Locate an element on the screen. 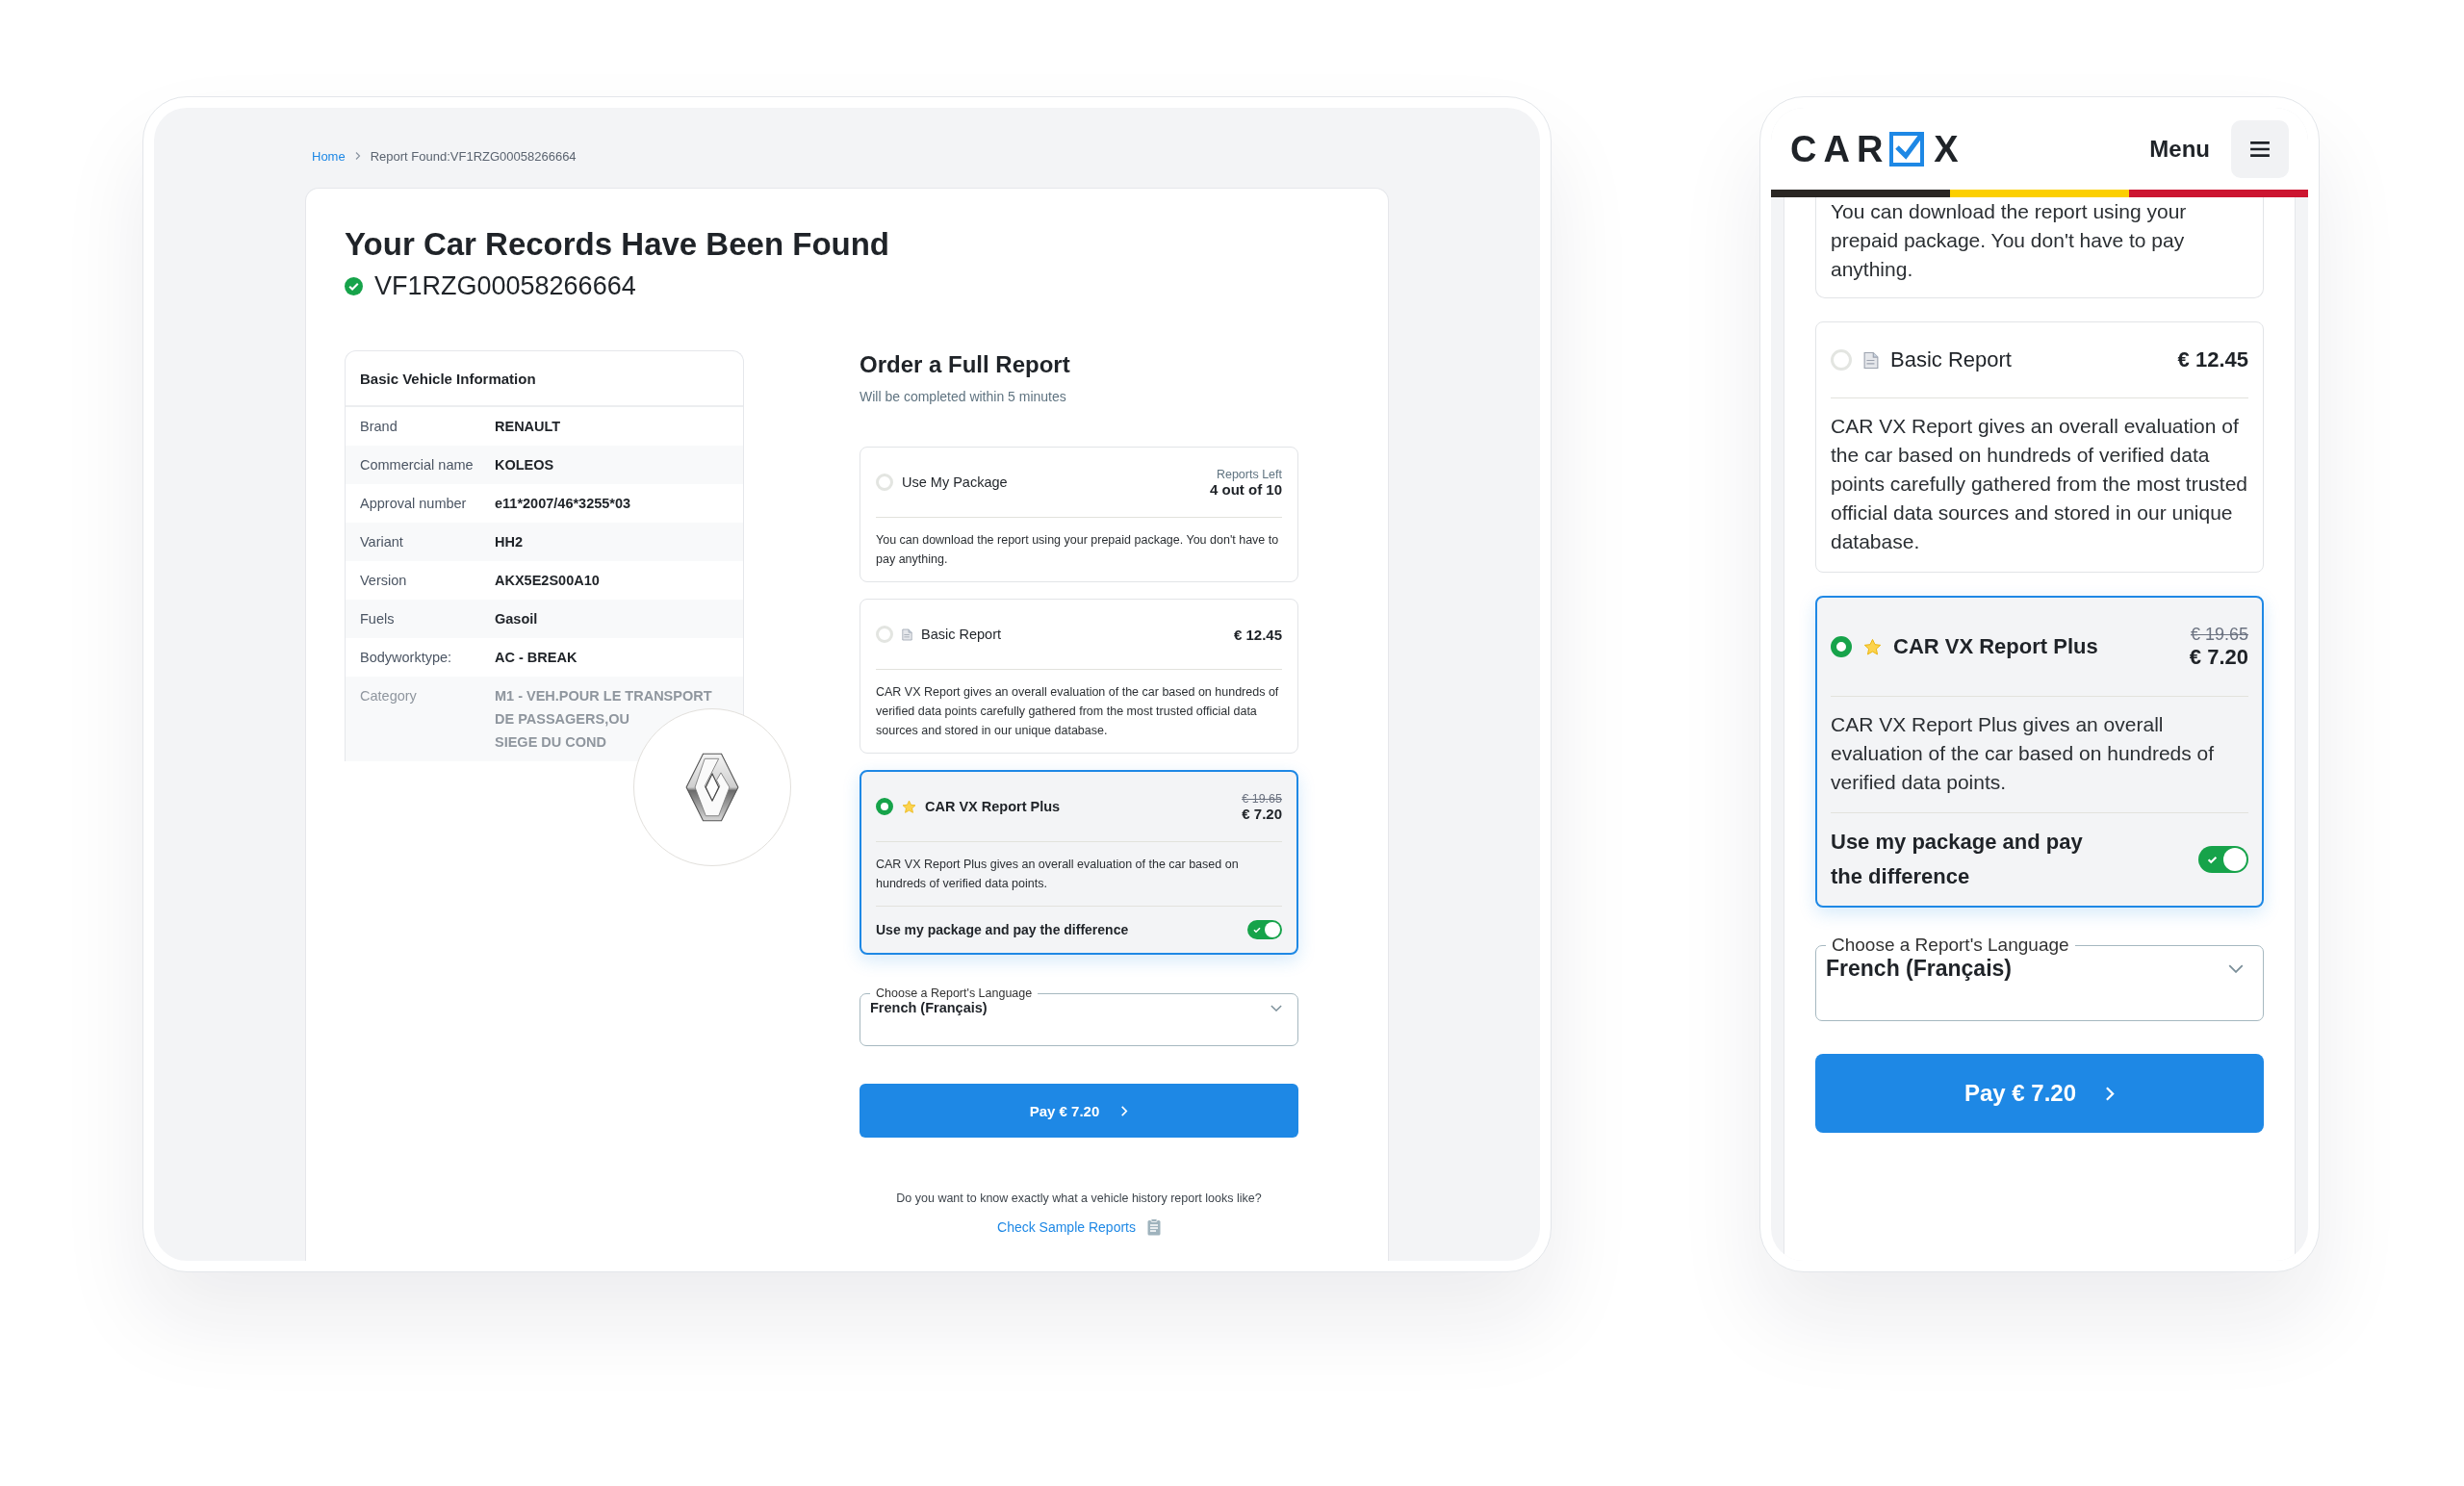  field-label: Commercial name is located at coordinates (417, 465).